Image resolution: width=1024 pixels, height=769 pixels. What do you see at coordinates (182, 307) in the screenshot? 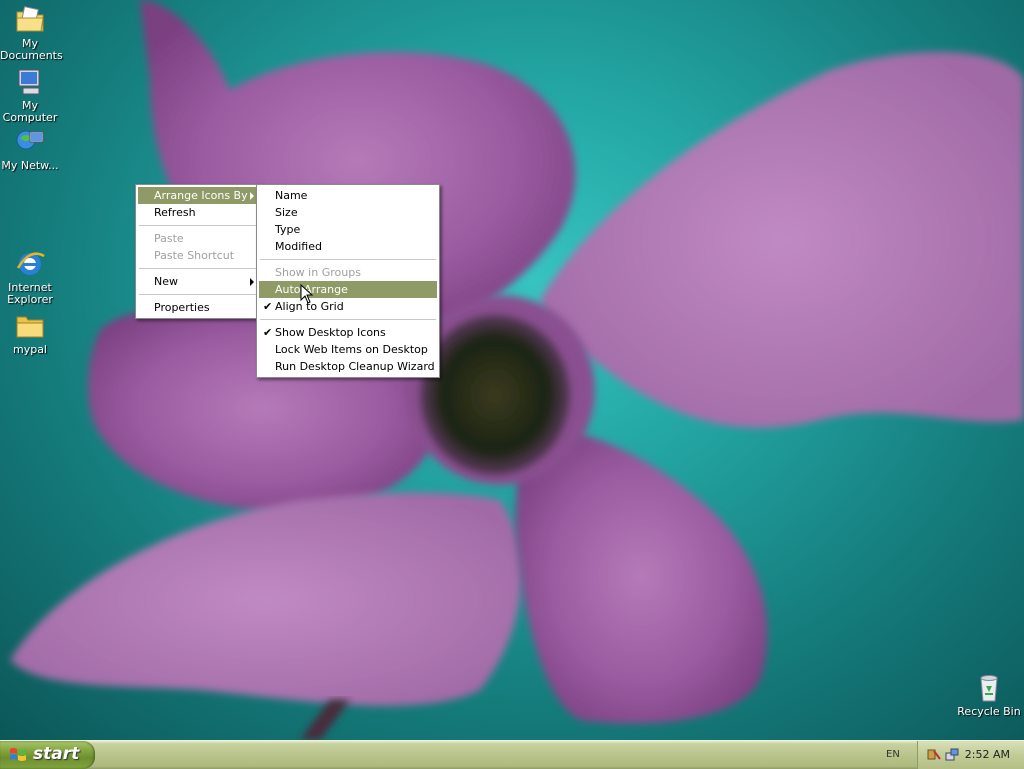
I see `menu-item-label: Properties` at bounding box center [182, 307].